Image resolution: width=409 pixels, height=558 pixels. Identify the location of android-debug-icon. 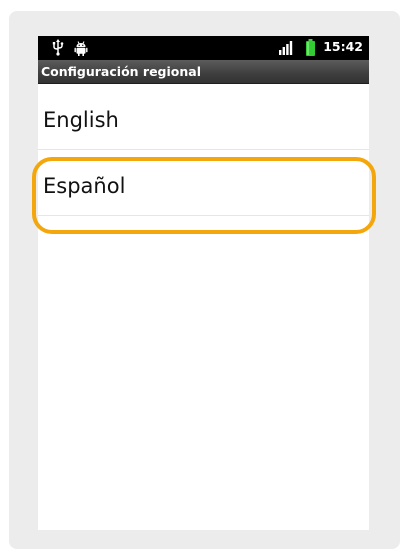
(81, 50).